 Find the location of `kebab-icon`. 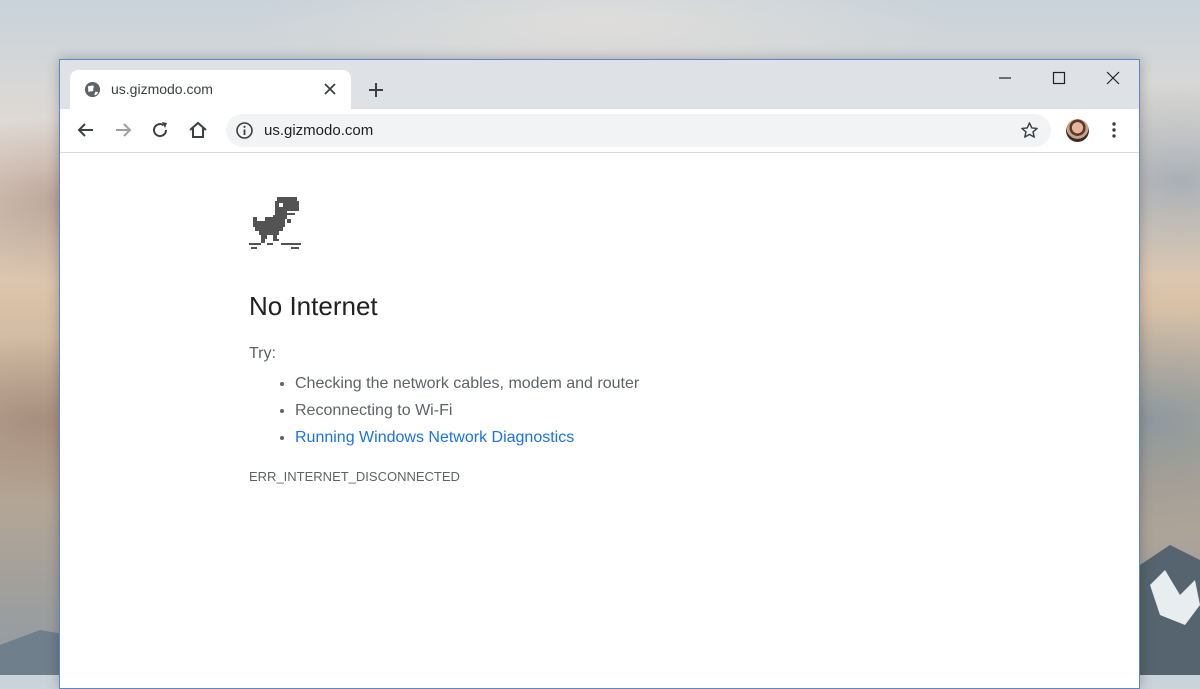

kebab-icon is located at coordinates (1114, 130).